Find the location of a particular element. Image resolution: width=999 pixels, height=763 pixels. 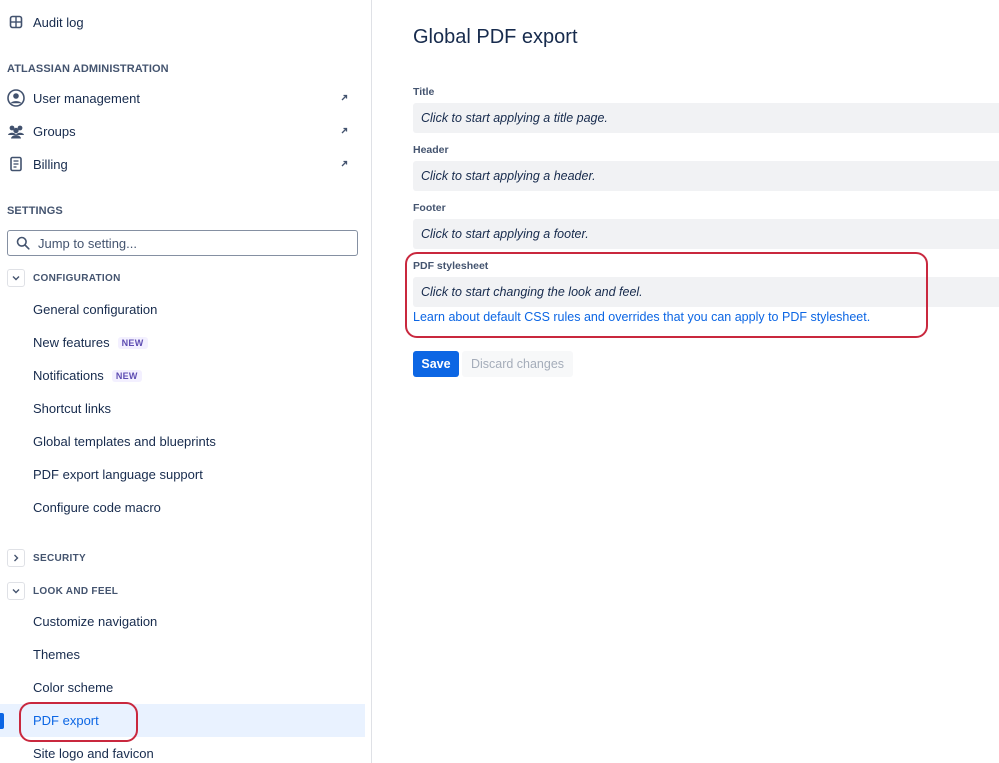

sidebar-item-shortcut-links: Shortcut links is located at coordinates (182, 408).